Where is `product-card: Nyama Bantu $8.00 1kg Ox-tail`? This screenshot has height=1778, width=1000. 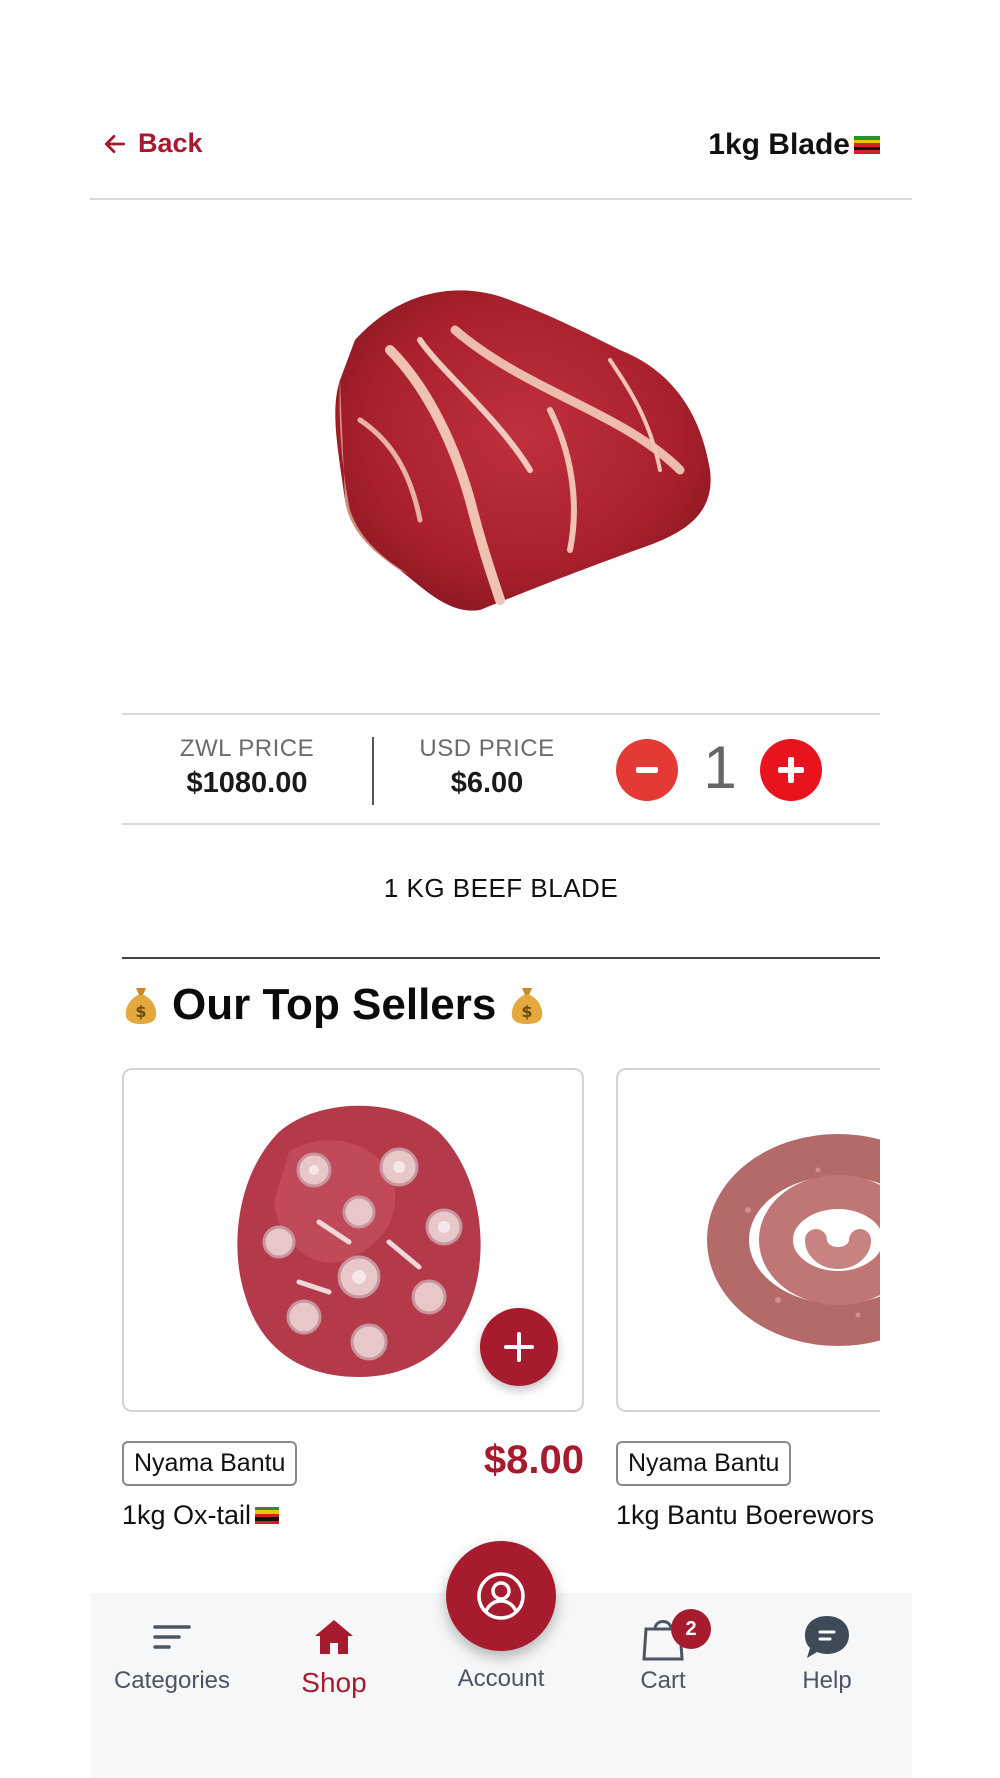
product-card: Nyama Bantu $8.00 1kg Ox-tail is located at coordinates (353, 1299).